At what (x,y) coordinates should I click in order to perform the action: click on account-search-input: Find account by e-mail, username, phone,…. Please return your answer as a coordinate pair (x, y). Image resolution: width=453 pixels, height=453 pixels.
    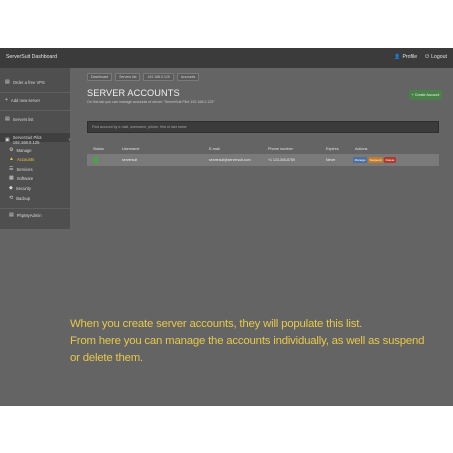
    Looking at the image, I should click on (263, 127).